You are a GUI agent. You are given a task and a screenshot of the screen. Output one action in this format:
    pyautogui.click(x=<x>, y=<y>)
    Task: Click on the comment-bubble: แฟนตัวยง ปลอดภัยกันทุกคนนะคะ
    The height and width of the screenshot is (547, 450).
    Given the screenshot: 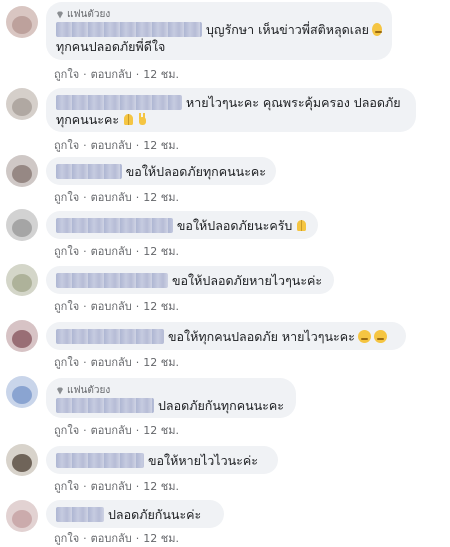 What is the action you would take?
    pyautogui.click(x=171, y=398)
    